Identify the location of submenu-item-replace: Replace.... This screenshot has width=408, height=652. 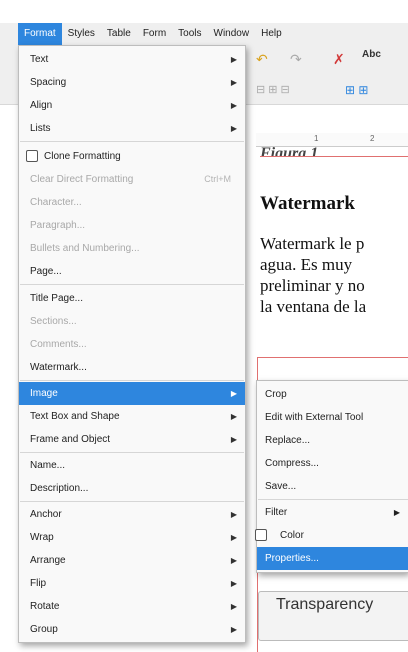
(332, 440).